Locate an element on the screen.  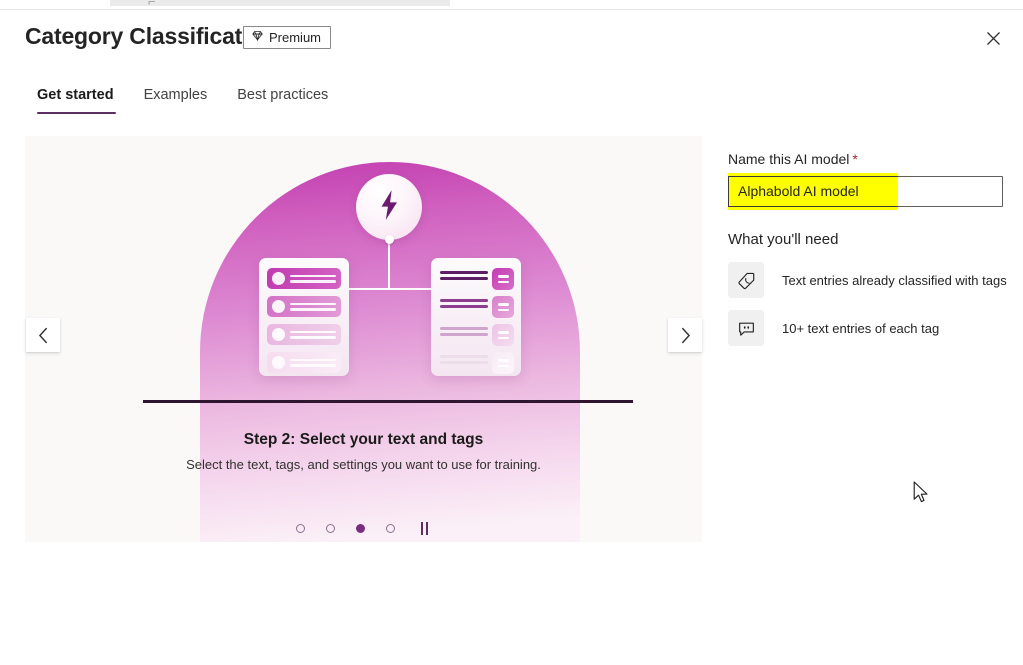
premium-badge: Premium is located at coordinates (287, 37).